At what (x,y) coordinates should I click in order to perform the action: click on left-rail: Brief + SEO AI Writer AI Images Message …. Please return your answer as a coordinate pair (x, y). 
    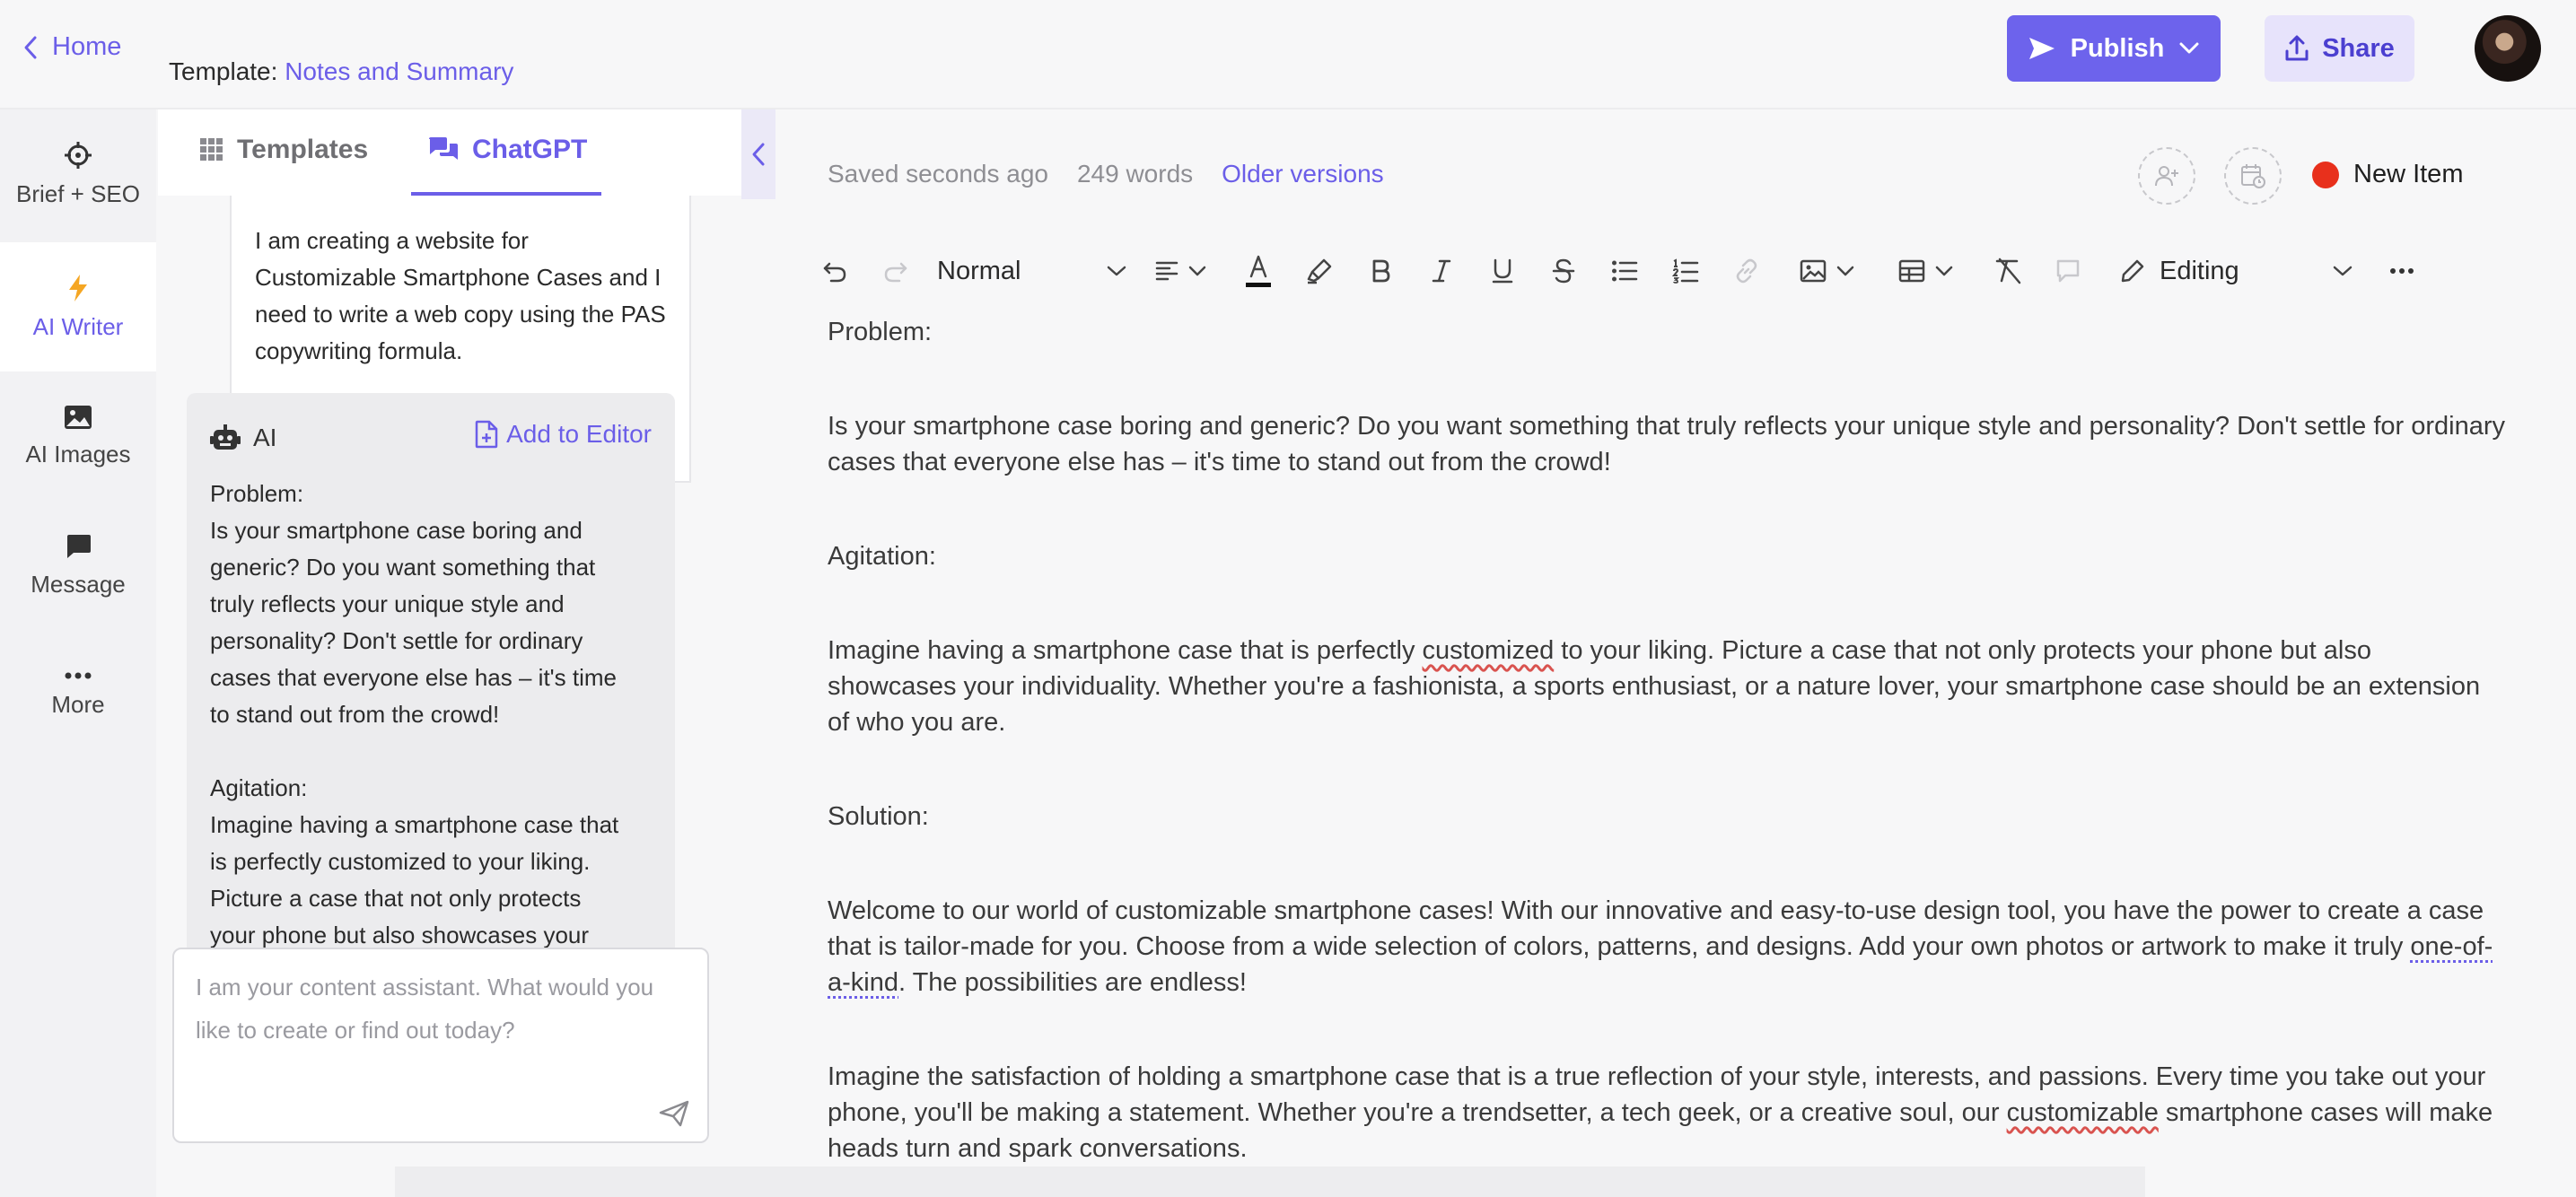
    Looking at the image, I should click on (78, 653).